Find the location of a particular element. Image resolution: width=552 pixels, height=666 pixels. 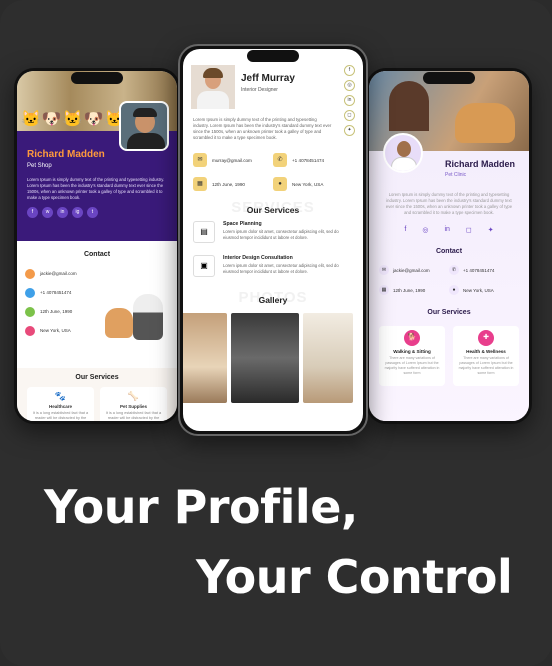

services-heading-block: SERVICES Our Services is located at coordinates (273, 207).